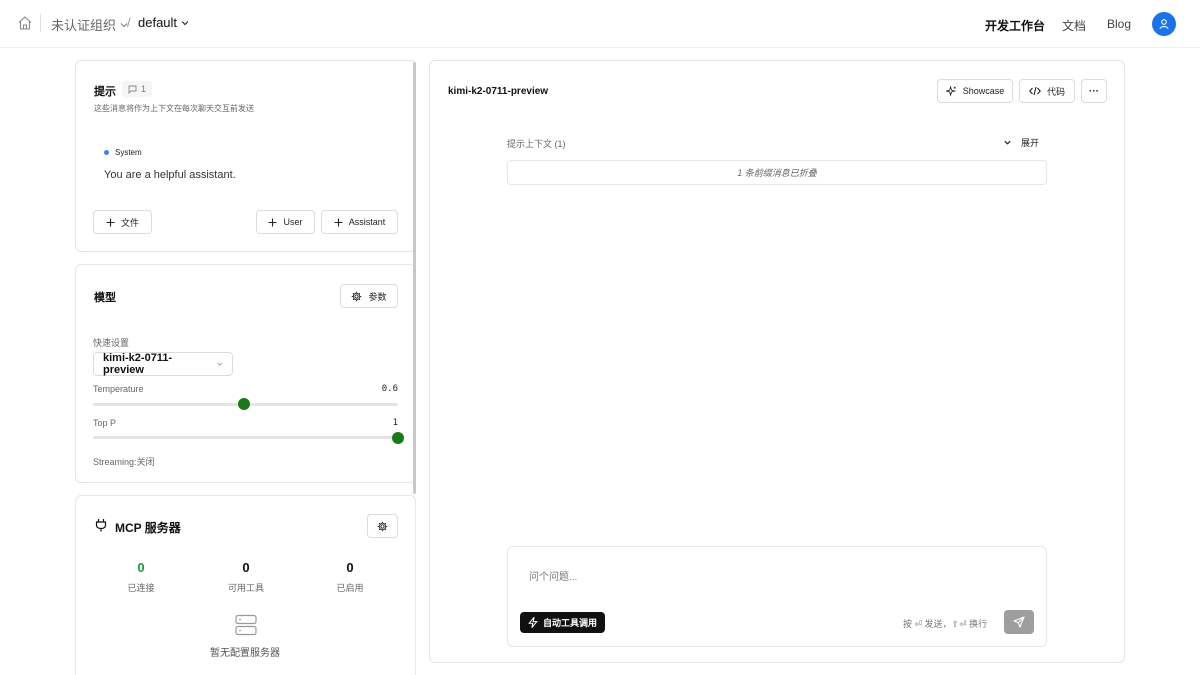 Image resolution: width=1200 pixels, height=675 pixels. Describe the element at coordinates (245, 653) in the screenshot. I see `mcp-empty-text: 暂无配置服务器` at that location.